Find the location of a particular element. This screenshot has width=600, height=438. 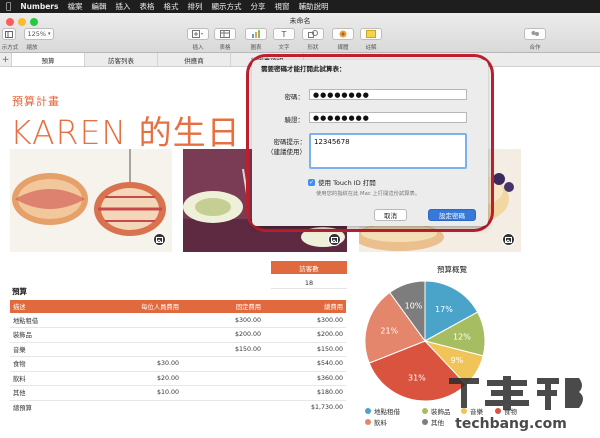

table-button is located at coordinates (225, 34).